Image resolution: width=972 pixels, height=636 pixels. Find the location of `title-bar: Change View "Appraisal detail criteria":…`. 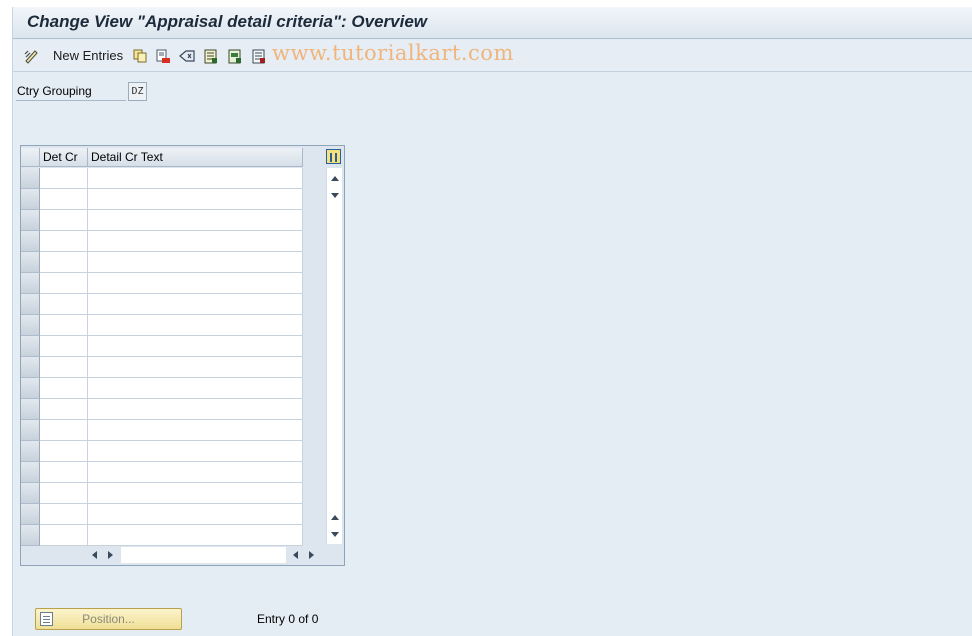

title-bar: Change View "Appraisal detail criteria":… is located at coordinates (492, 23).